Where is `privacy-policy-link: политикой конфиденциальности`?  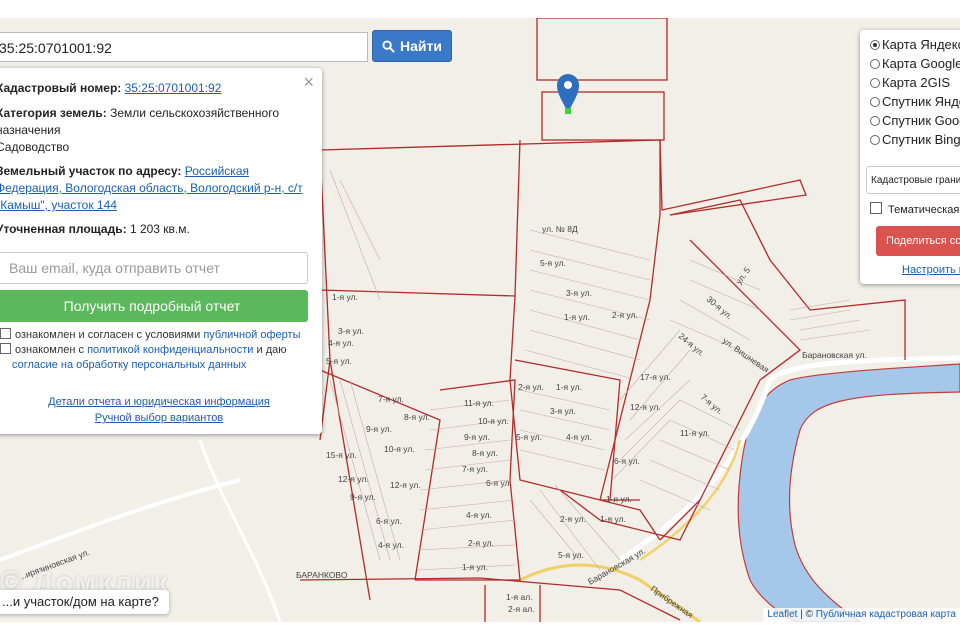 privacy-policy-link: политикой конфиденциальности is located at coordinates (170, 350).